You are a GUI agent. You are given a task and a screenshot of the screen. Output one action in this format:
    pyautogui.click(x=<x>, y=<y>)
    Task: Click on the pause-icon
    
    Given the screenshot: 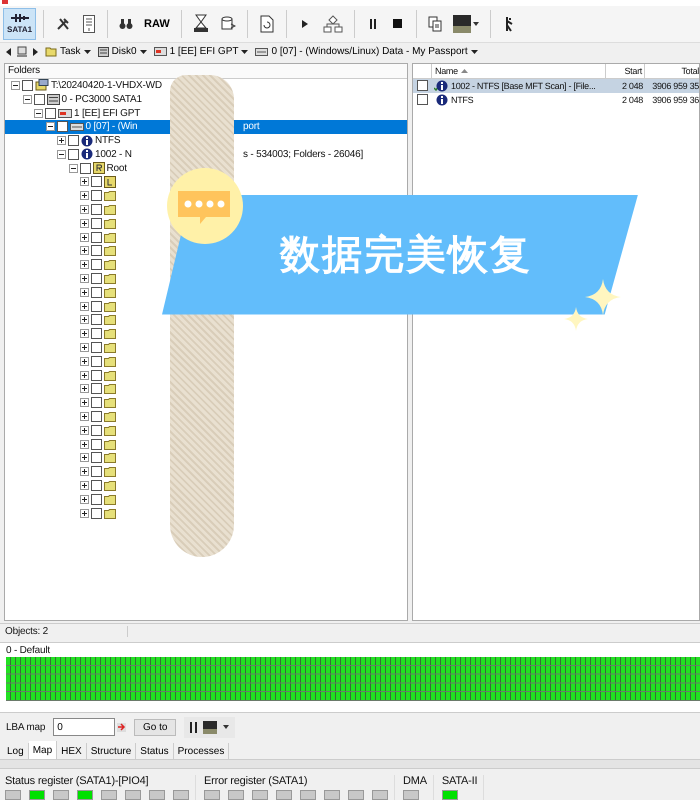 What is the action you would take?
    pyautogui.click(x=194, y=727)
    